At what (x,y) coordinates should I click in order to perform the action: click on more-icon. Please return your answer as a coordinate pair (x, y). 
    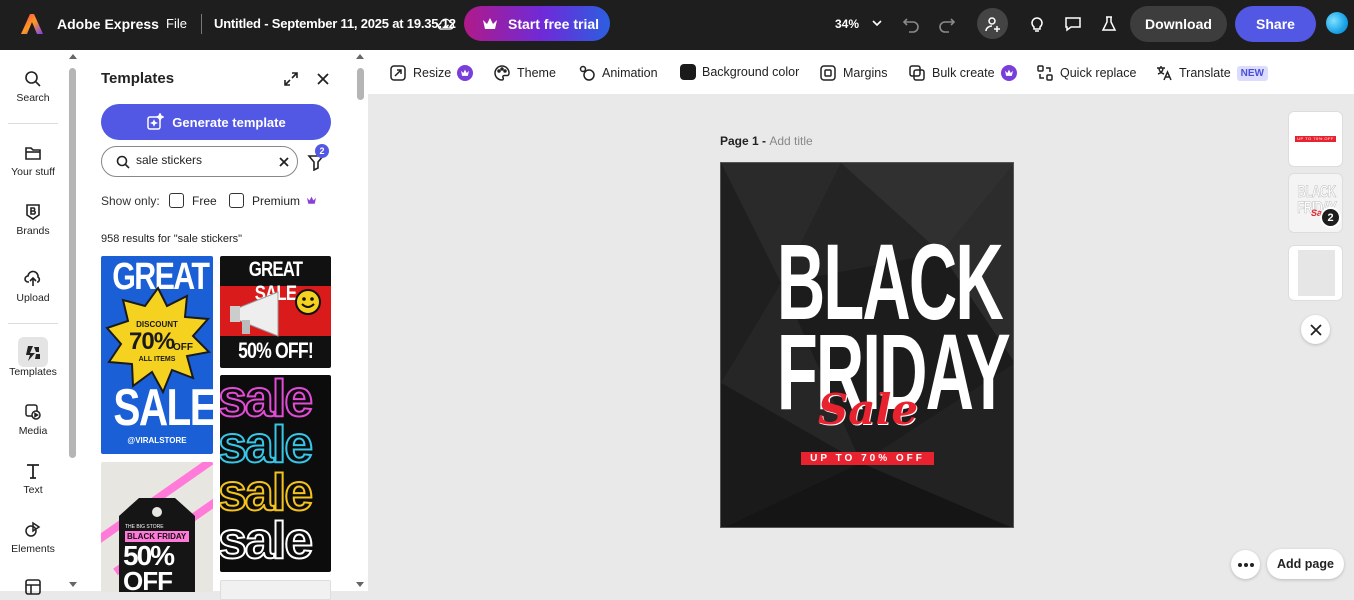
    Looking at the image, I should click on (1245, 564).